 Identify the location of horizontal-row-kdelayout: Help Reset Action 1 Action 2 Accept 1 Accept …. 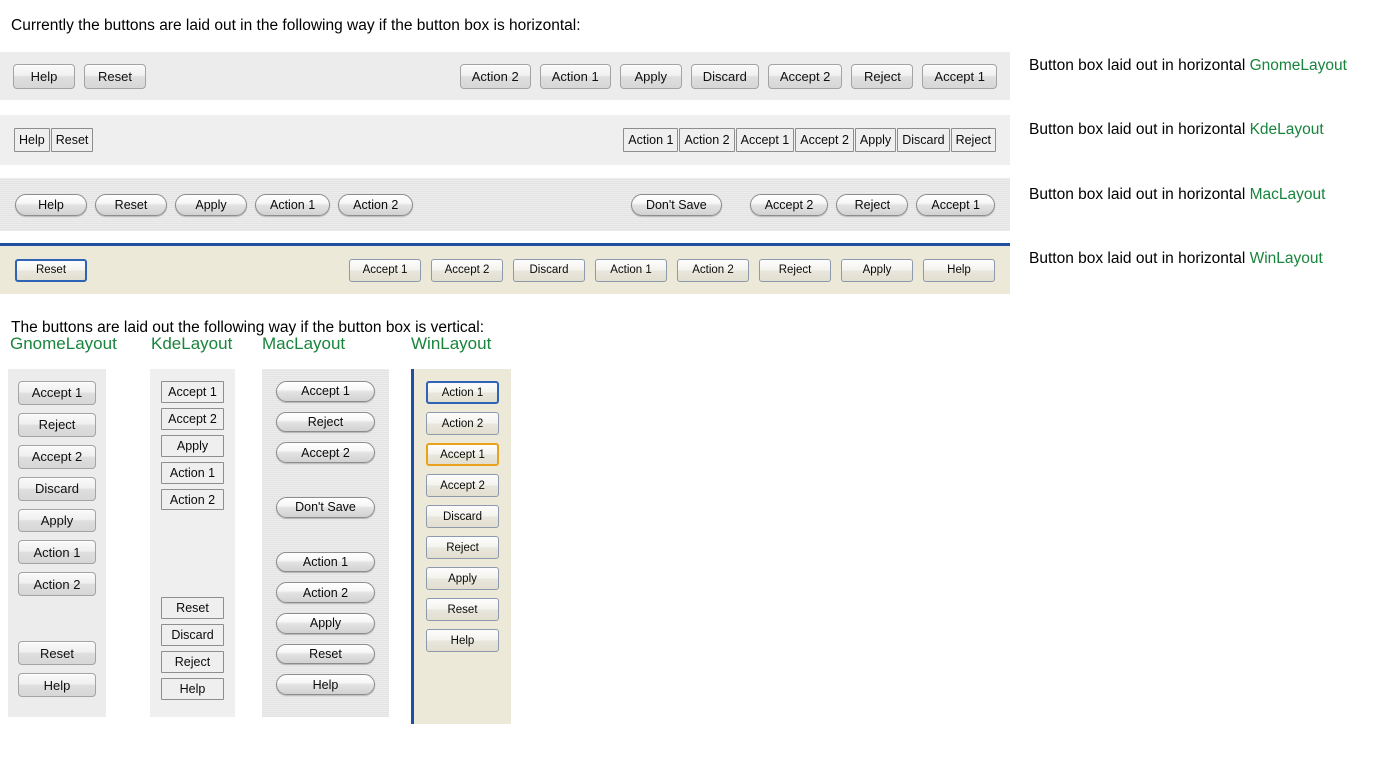
(662, 140).